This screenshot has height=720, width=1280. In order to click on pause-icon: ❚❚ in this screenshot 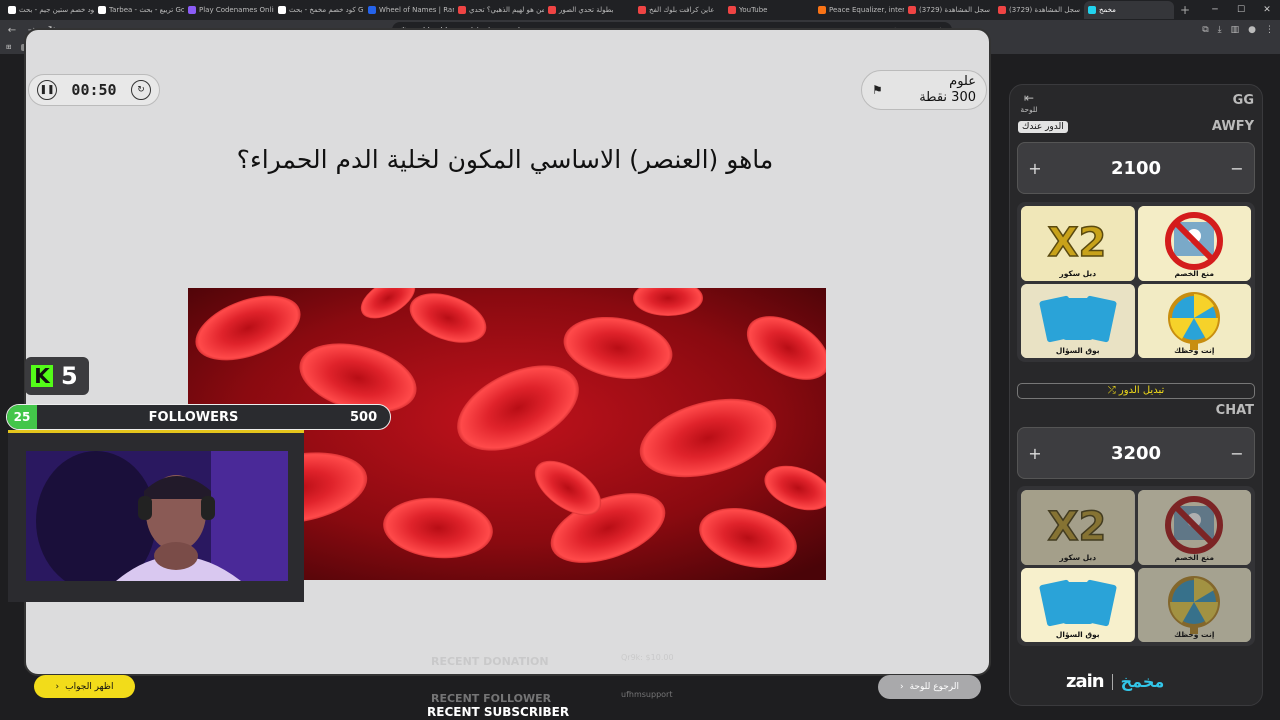, I will do `click(47, 90)`.